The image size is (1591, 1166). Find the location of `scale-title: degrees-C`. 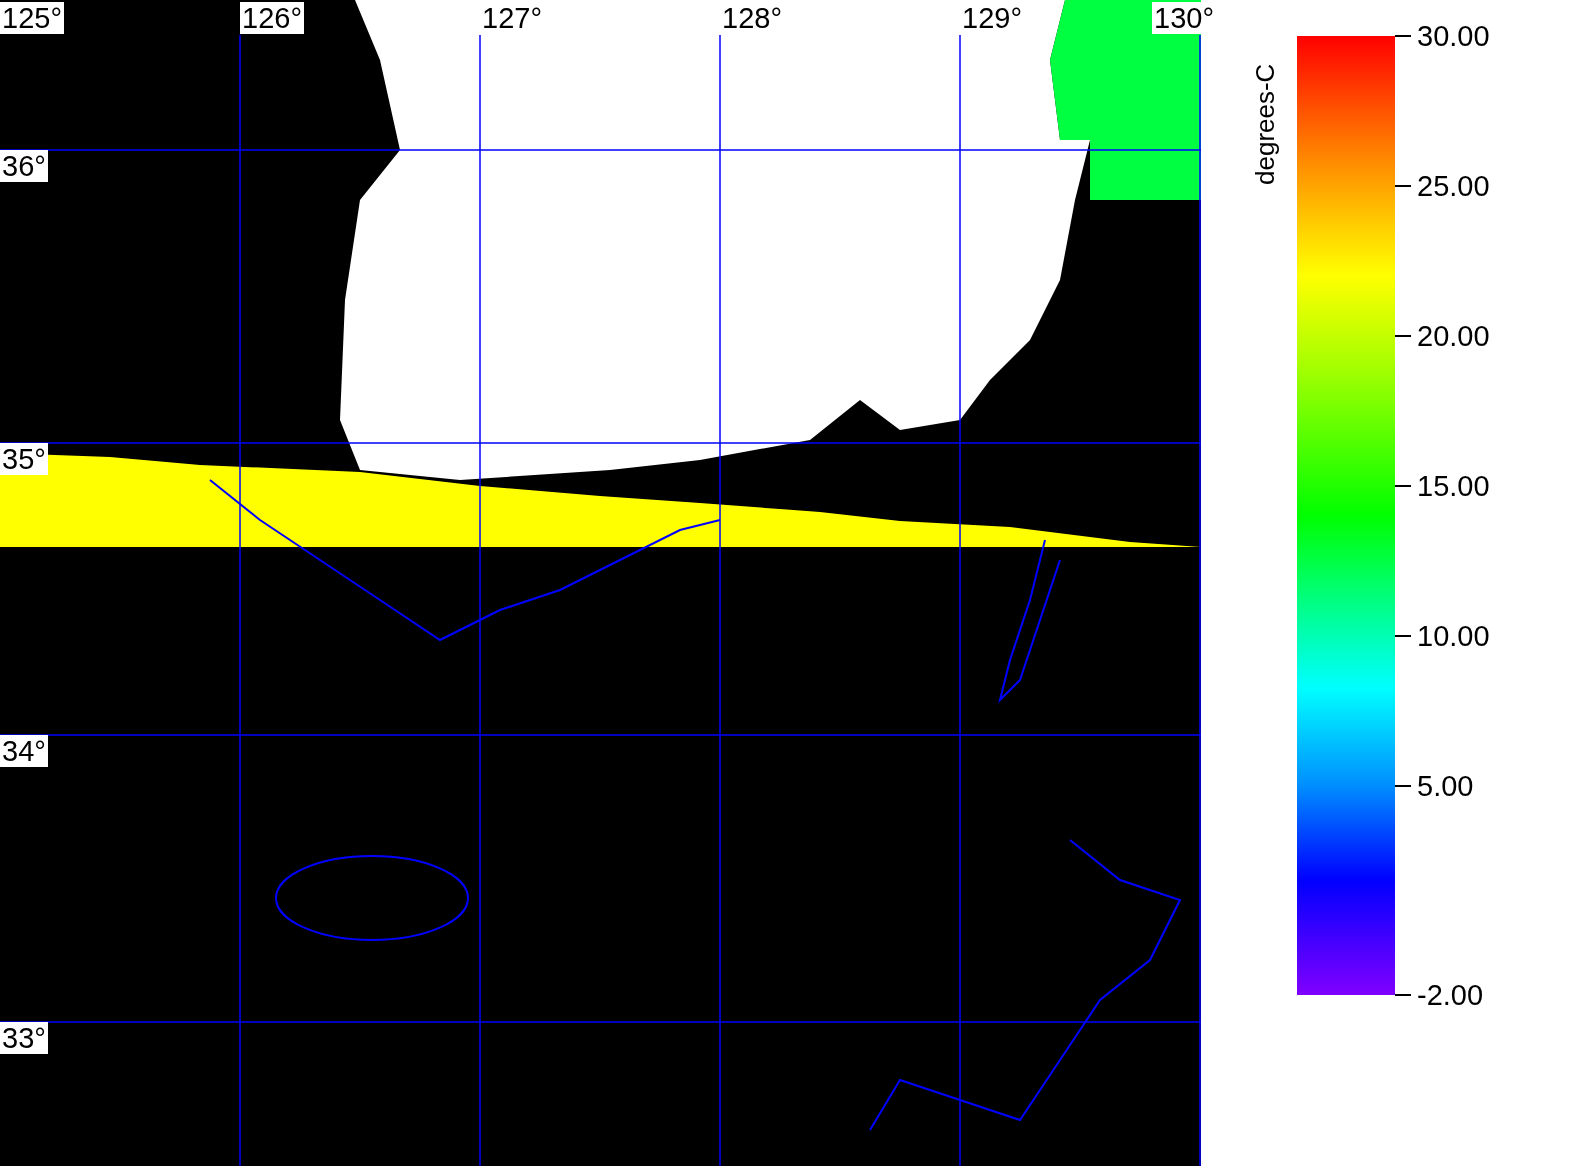

scale-title: degrees-C is located at coordinates (1265, 124).